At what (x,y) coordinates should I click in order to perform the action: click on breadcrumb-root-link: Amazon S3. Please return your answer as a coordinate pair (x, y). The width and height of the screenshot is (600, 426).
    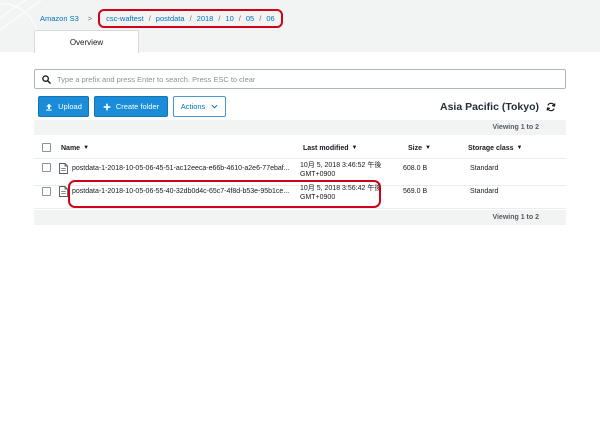
    Looking at the image, I should click on (59, 18).